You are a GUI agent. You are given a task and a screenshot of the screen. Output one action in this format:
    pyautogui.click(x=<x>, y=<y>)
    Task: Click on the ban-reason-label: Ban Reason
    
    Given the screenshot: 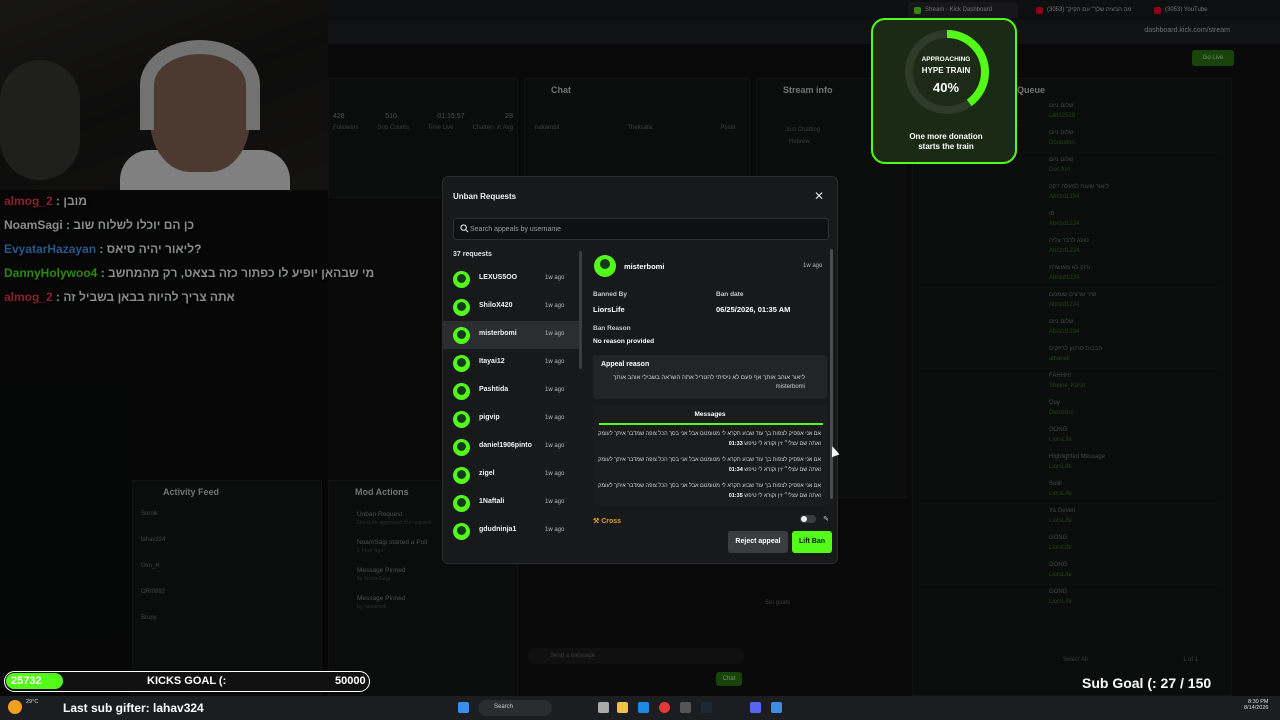 What is the action you would take?
    pyautogui.click(x=612, y=328)
    